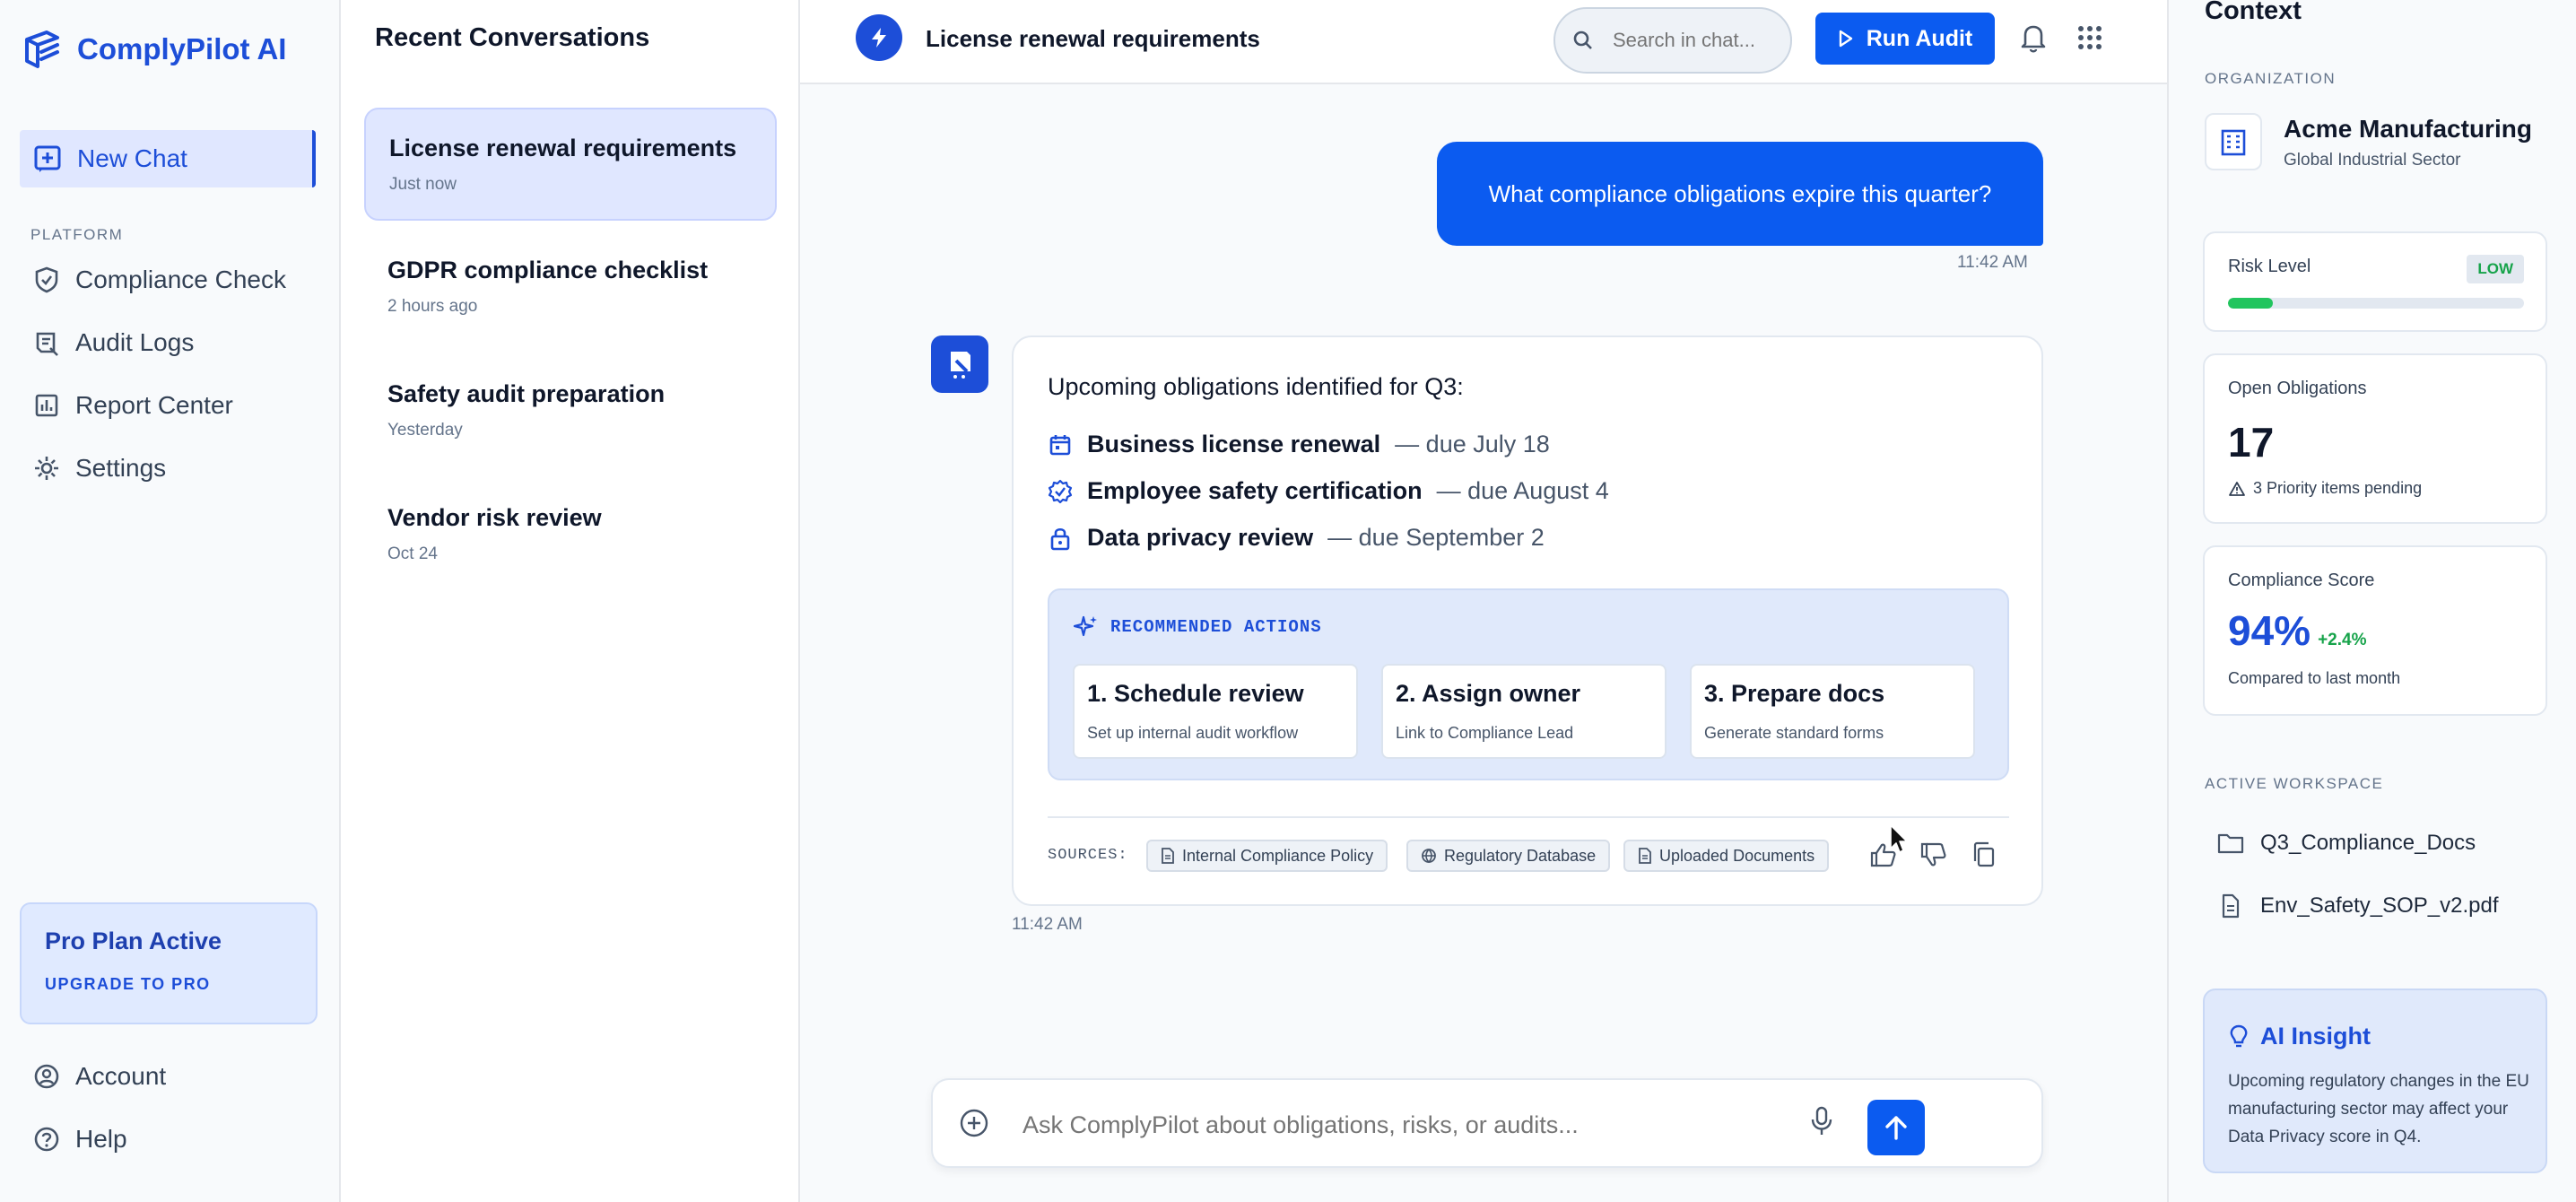  What do you see at coordinates (1093, 38) in the screenshot?
I see `chat-title: License renewal requirements` at bounding box center [1093, 38].